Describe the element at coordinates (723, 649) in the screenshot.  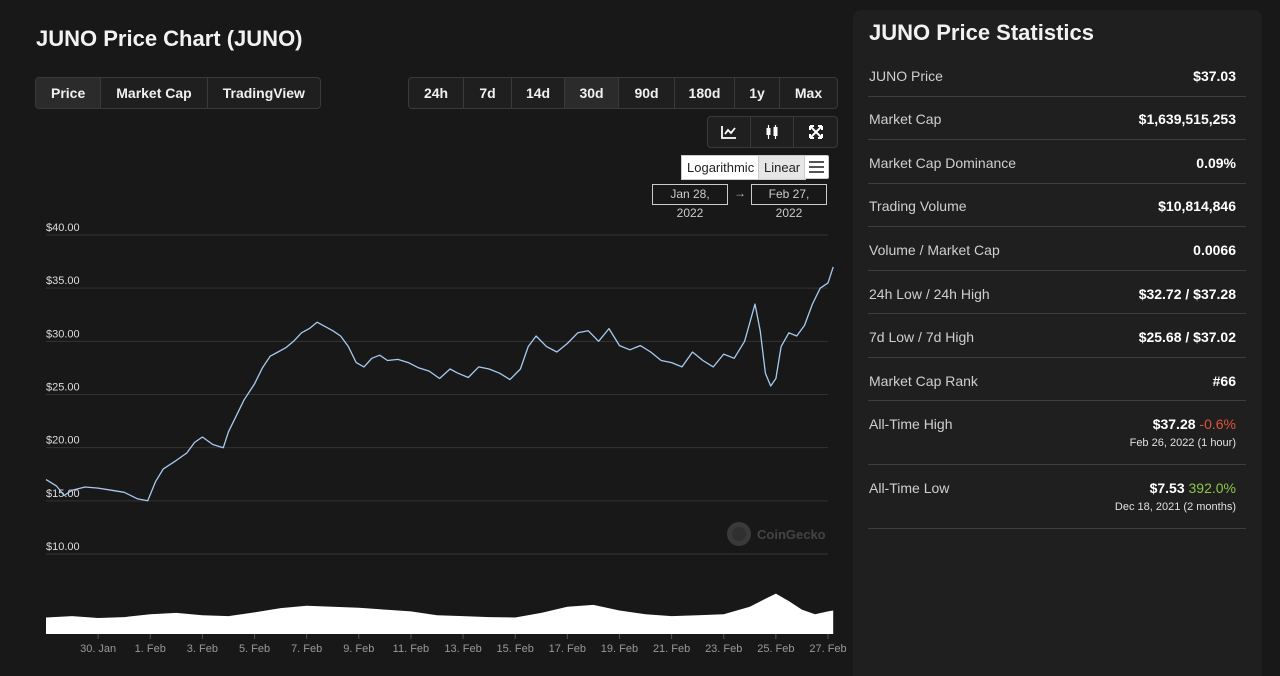
I see `x-tick-label: 23. Feb` at that location.